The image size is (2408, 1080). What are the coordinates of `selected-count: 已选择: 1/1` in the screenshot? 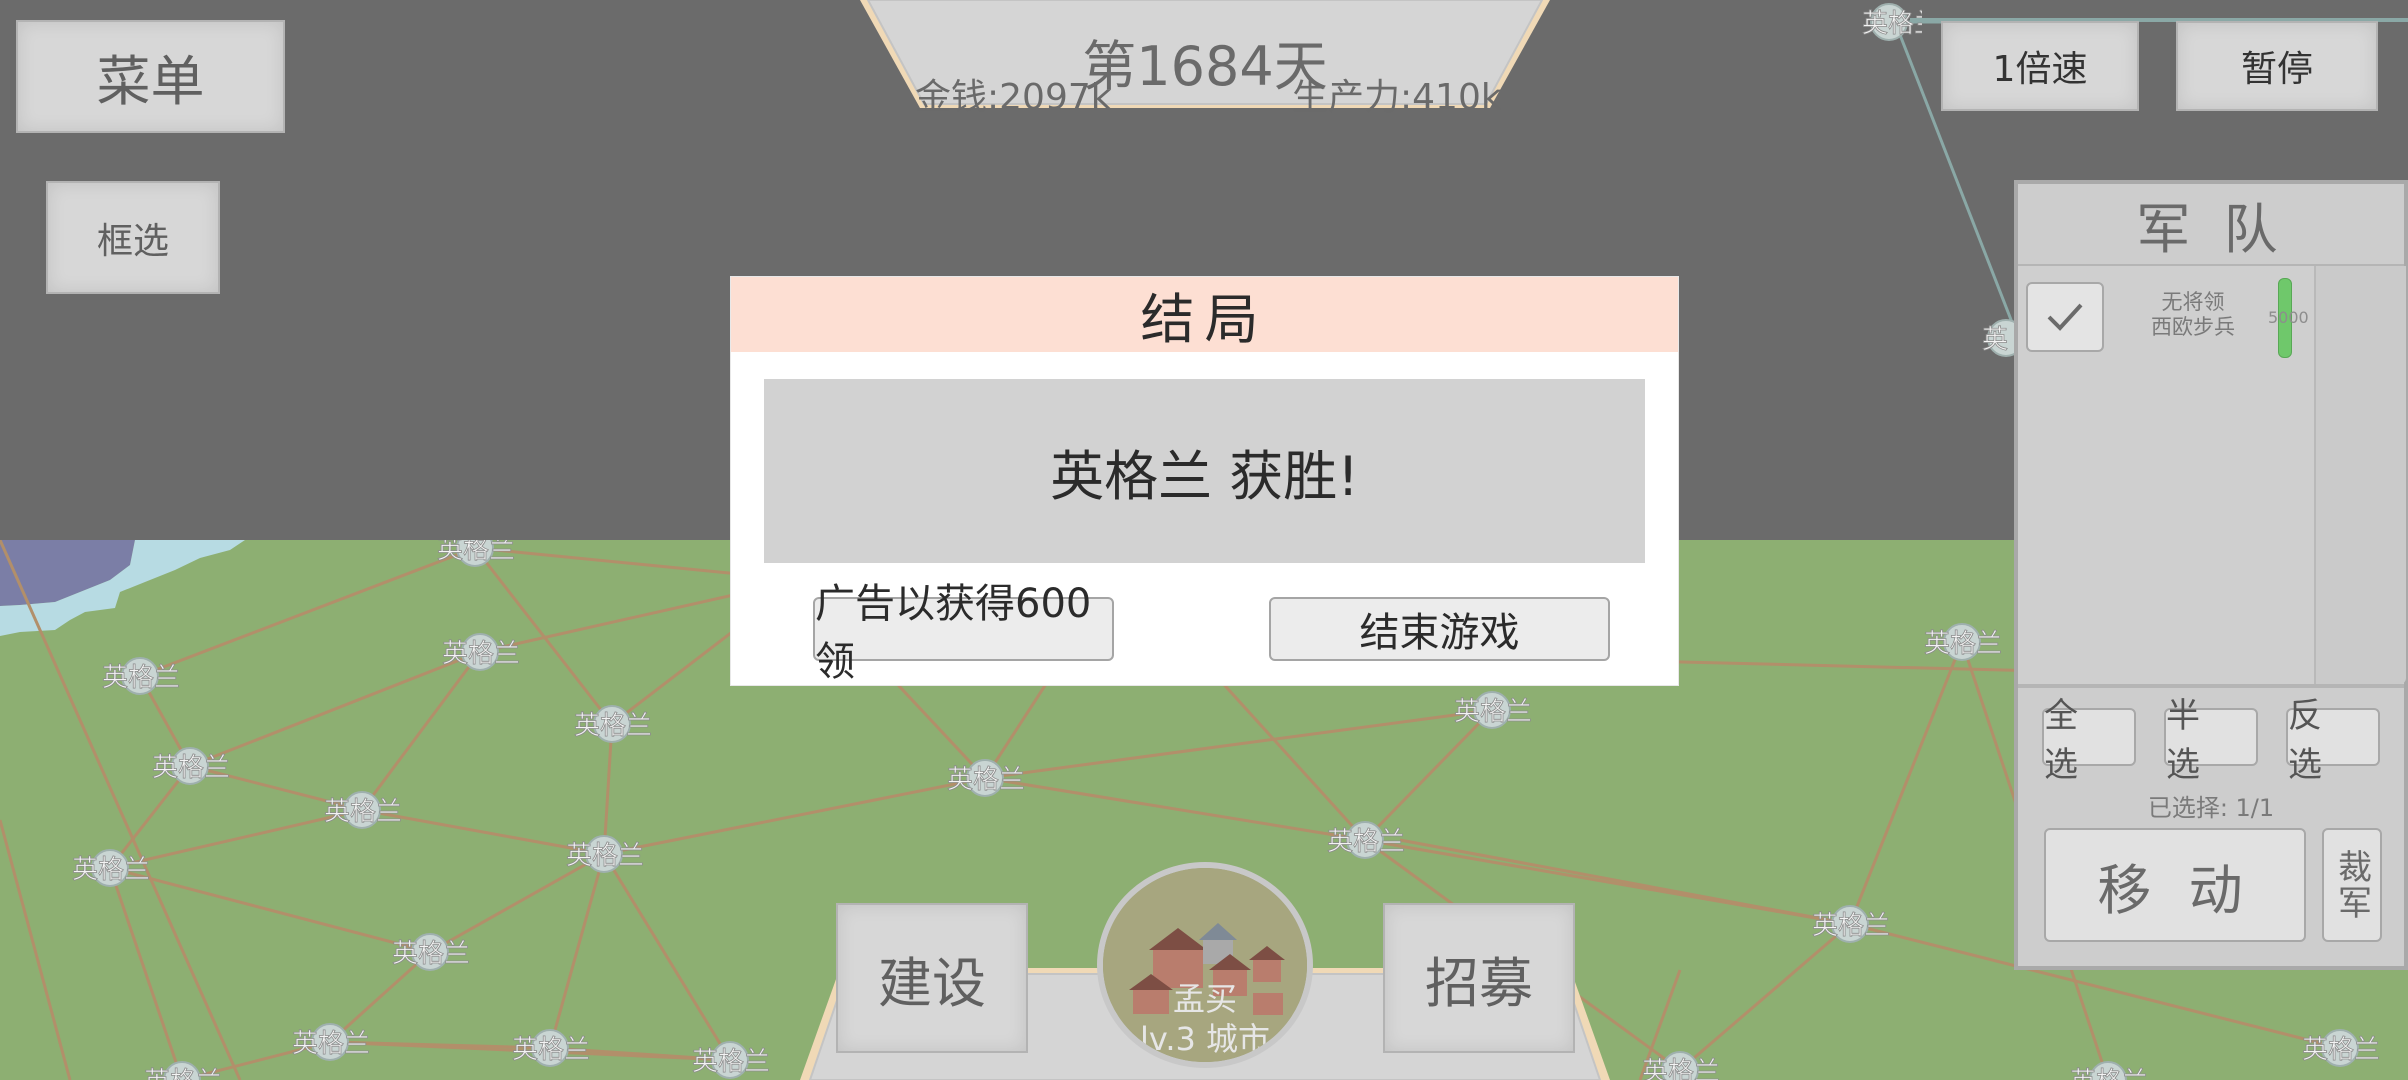 It's located at (2211, 808).